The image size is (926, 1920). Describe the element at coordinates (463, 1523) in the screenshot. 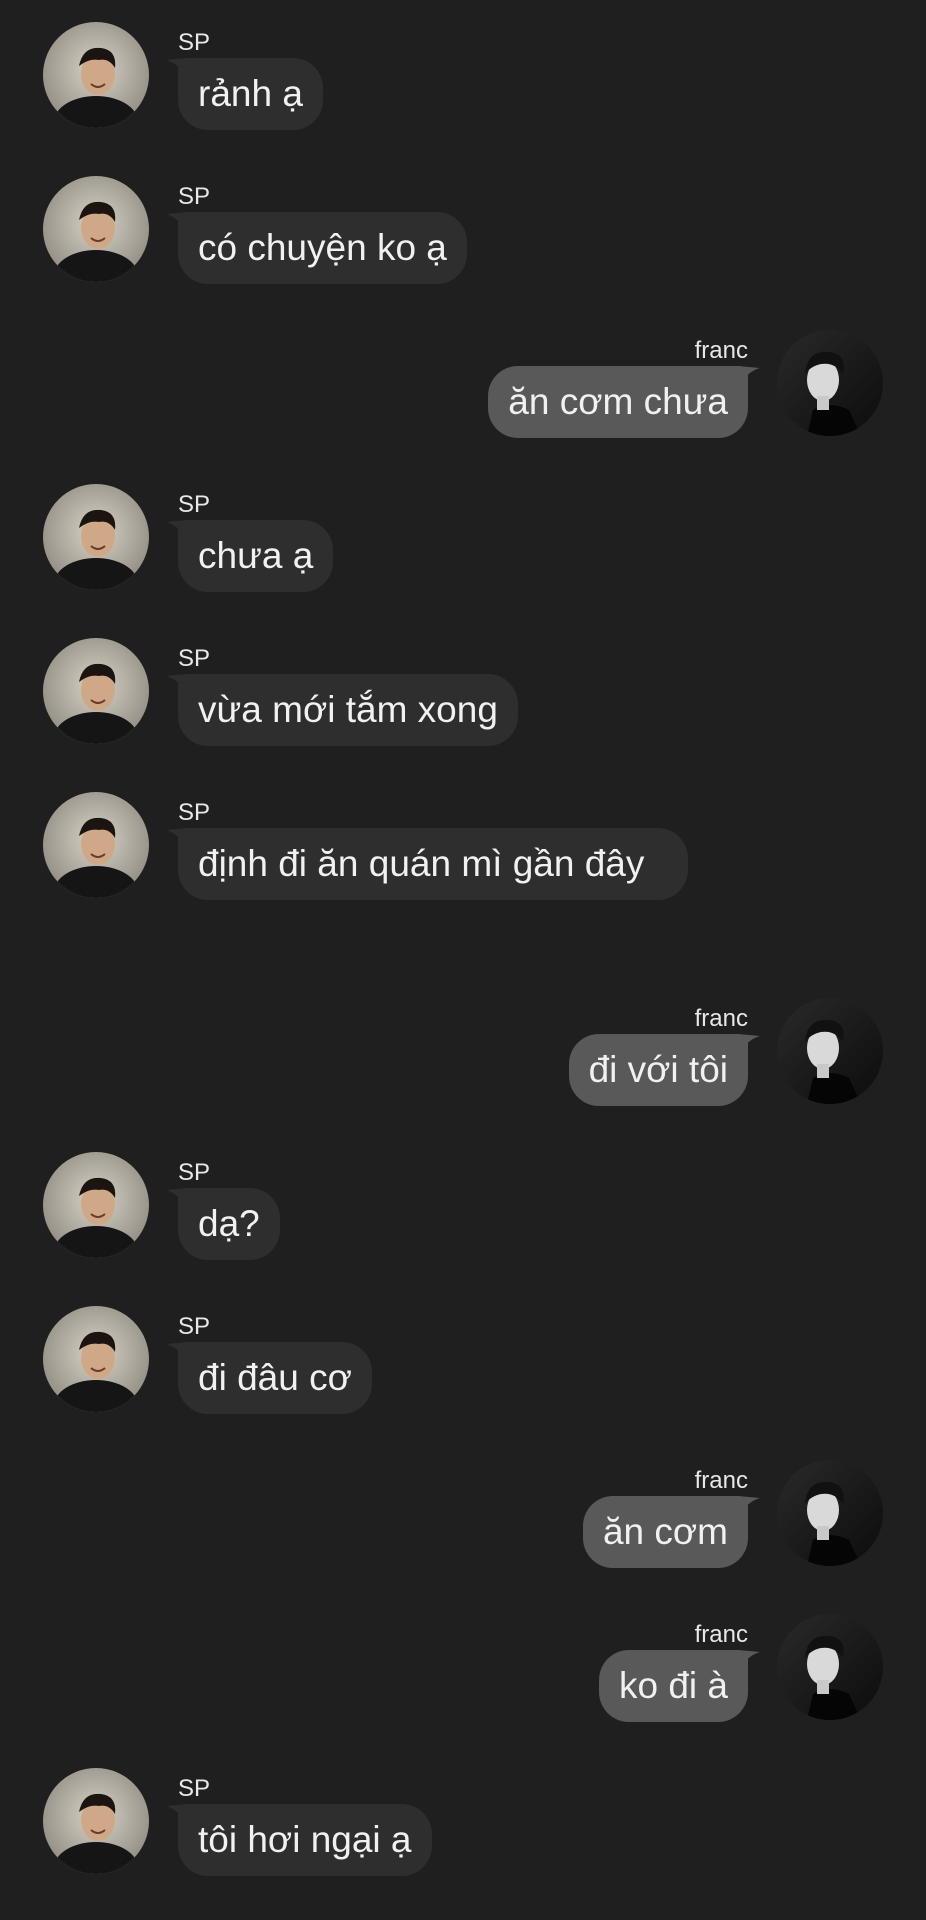

I see `message-row: franc ăn cơm` at that location.